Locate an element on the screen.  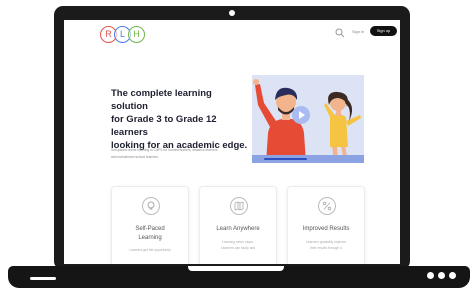
card-title-line: Self-Paced is located at coordinates (150, 229).